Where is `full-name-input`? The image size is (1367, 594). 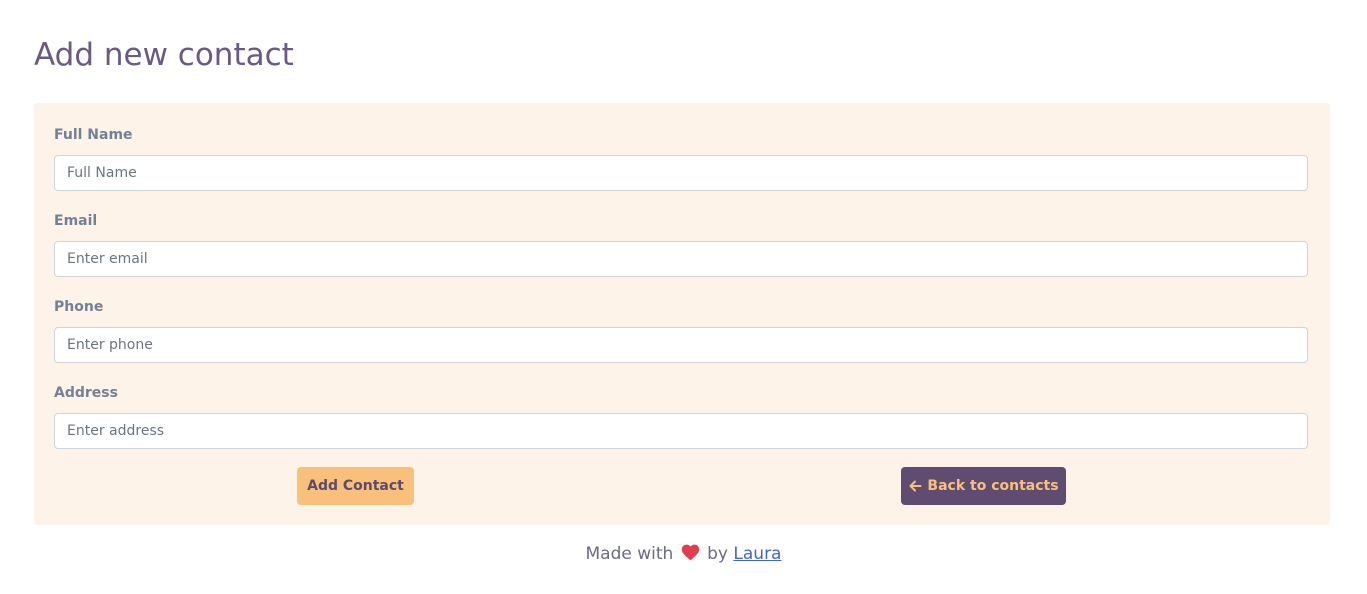 full-name-input is located at coordinates (681, 173).